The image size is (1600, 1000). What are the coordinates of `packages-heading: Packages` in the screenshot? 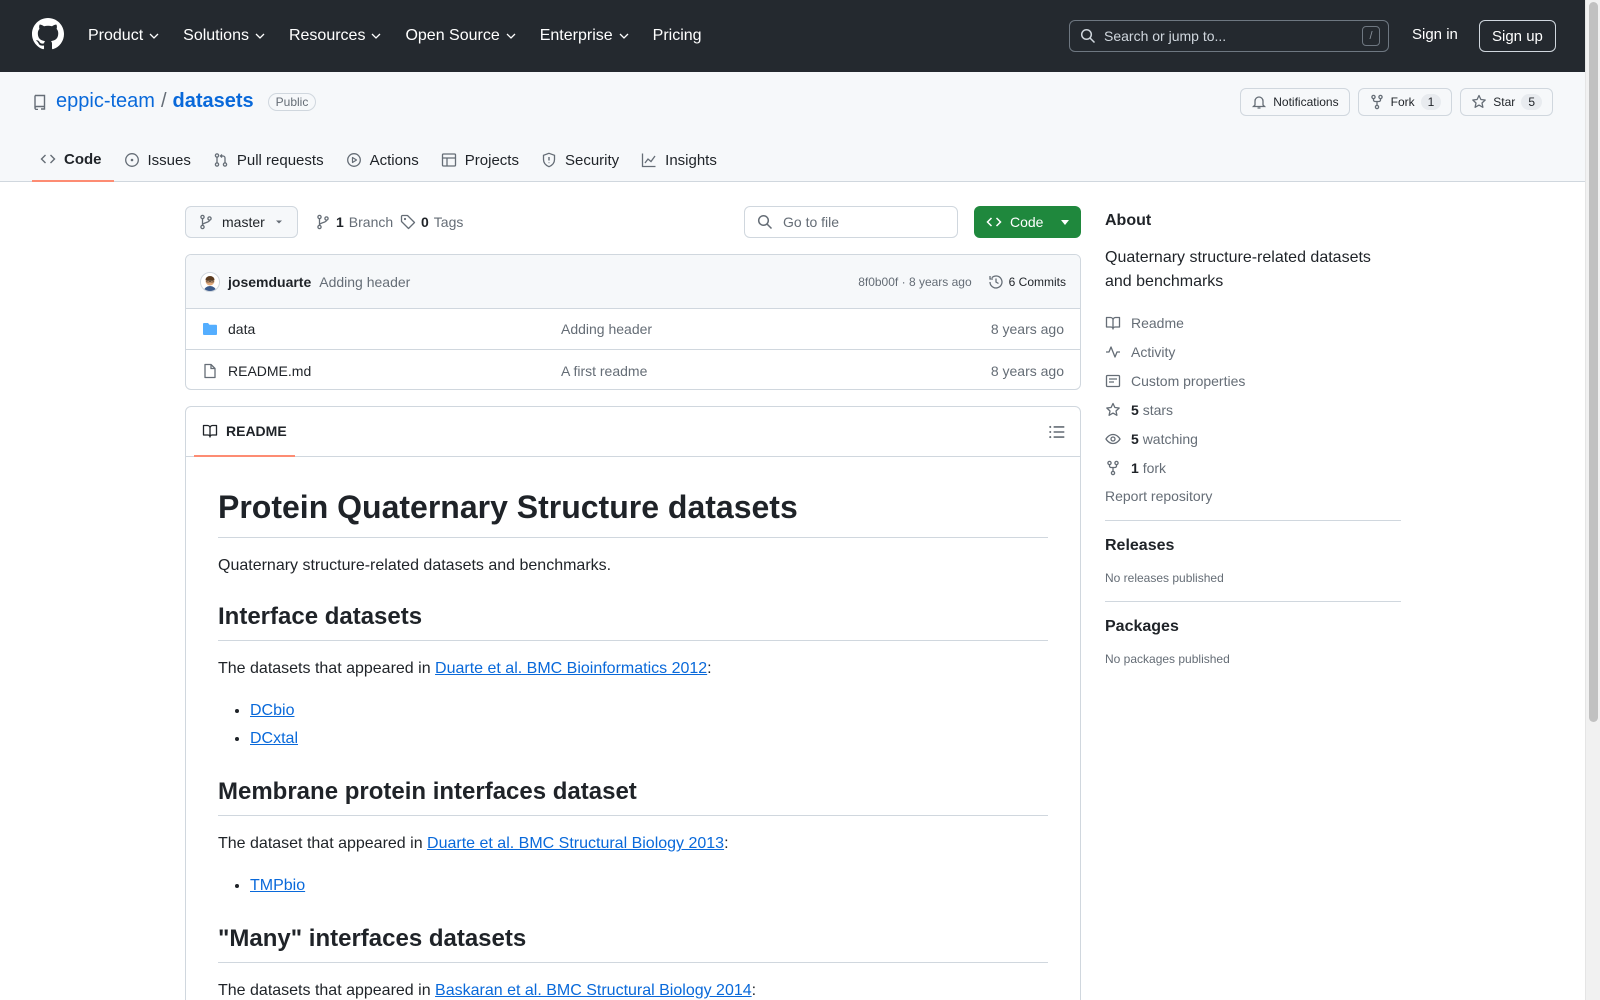 It's located at (1253, 627).